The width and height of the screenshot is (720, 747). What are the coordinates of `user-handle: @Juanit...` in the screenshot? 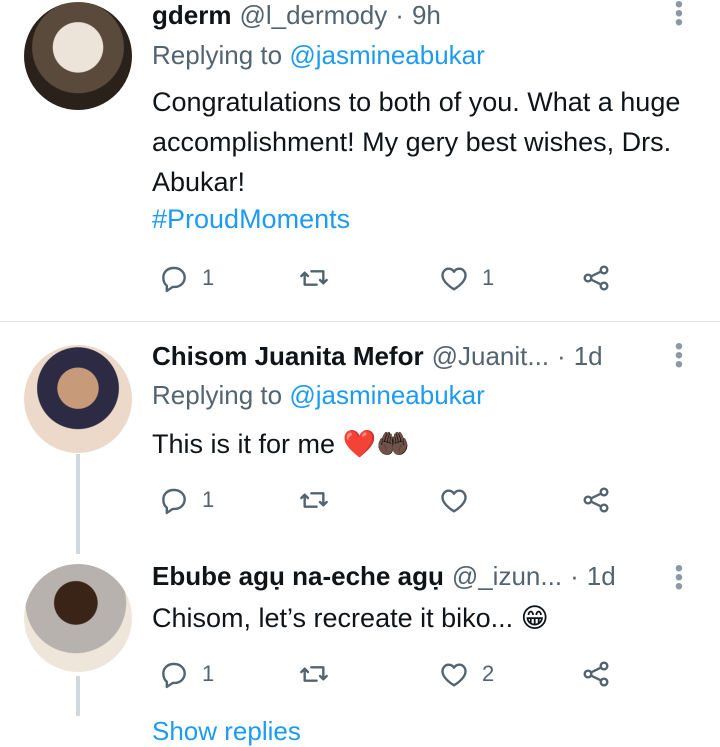 It's located at (490, 356).